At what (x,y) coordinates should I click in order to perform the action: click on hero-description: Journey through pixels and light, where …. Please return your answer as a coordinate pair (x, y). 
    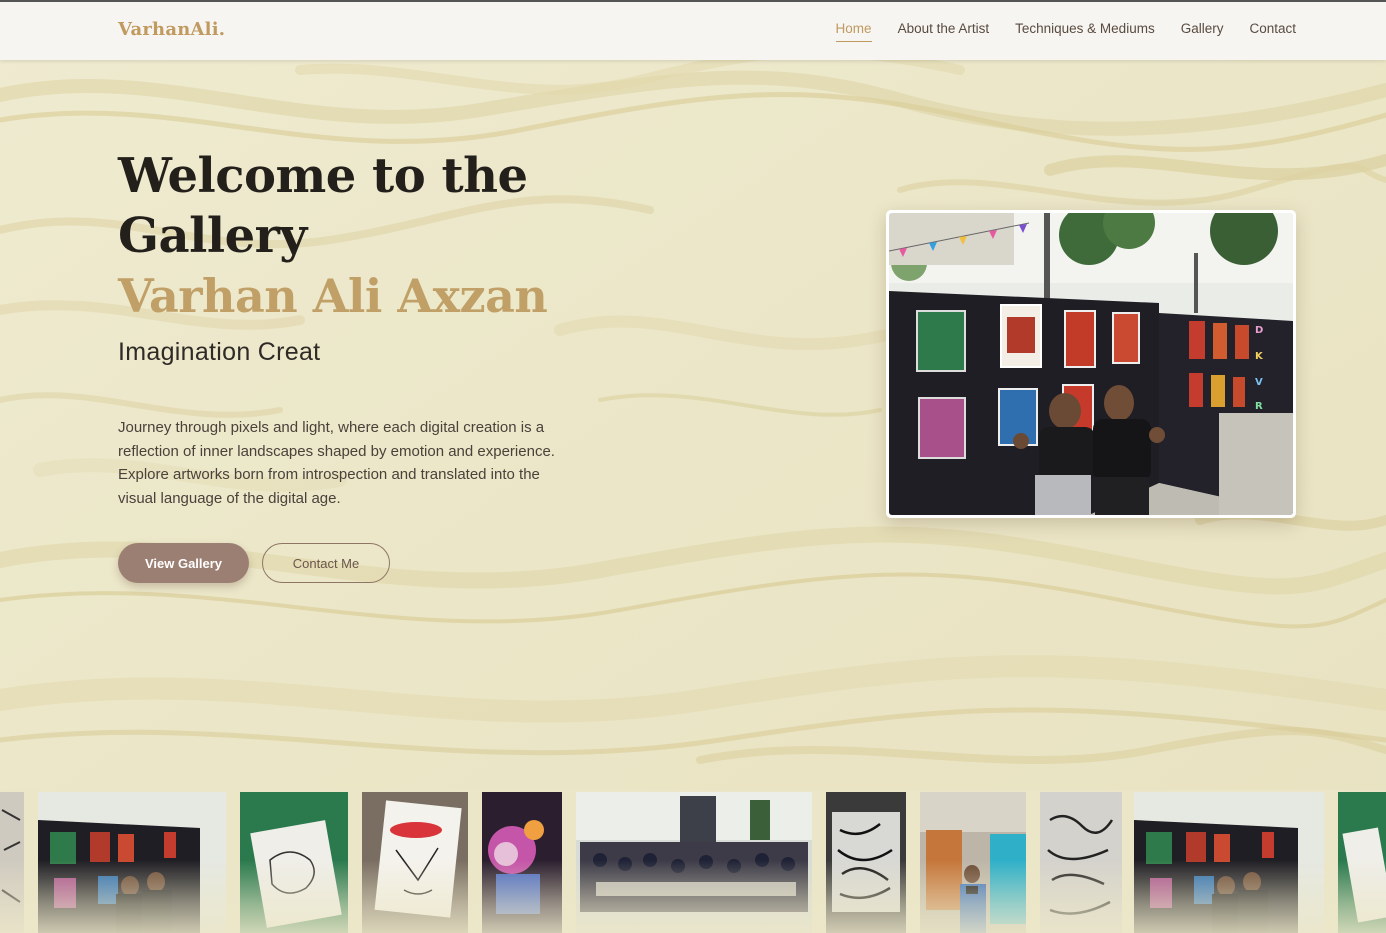
    Looking at the image, I should click on (336, 463).